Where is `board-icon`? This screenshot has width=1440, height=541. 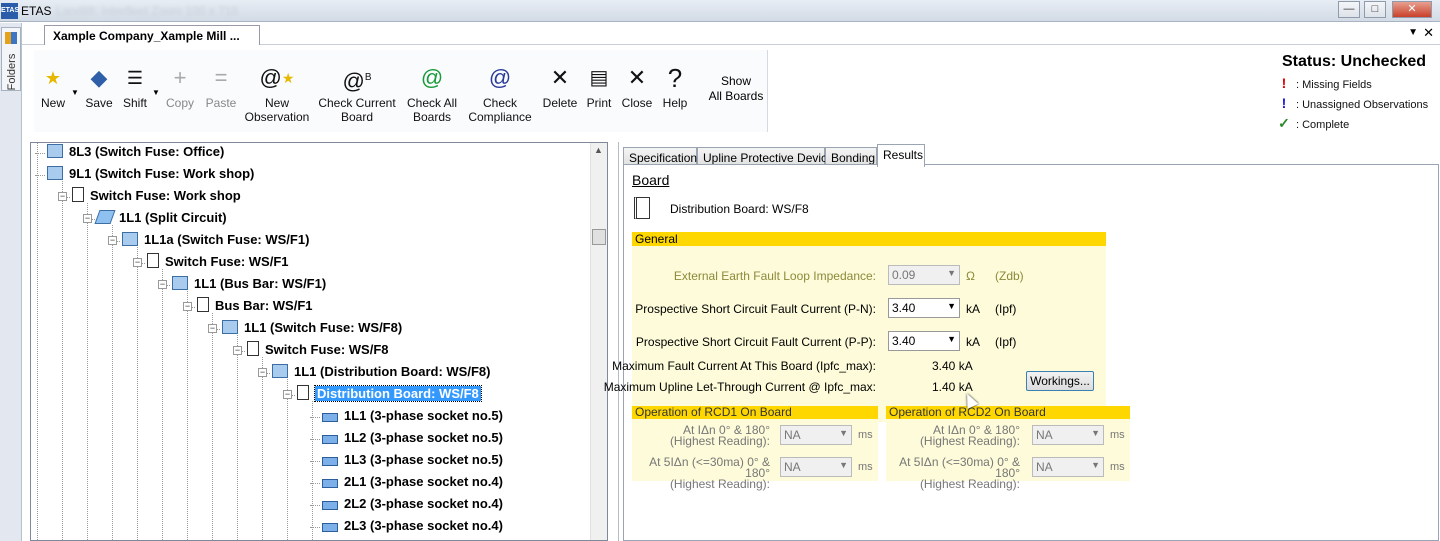
board-icon is located at coordinates (203, 304).